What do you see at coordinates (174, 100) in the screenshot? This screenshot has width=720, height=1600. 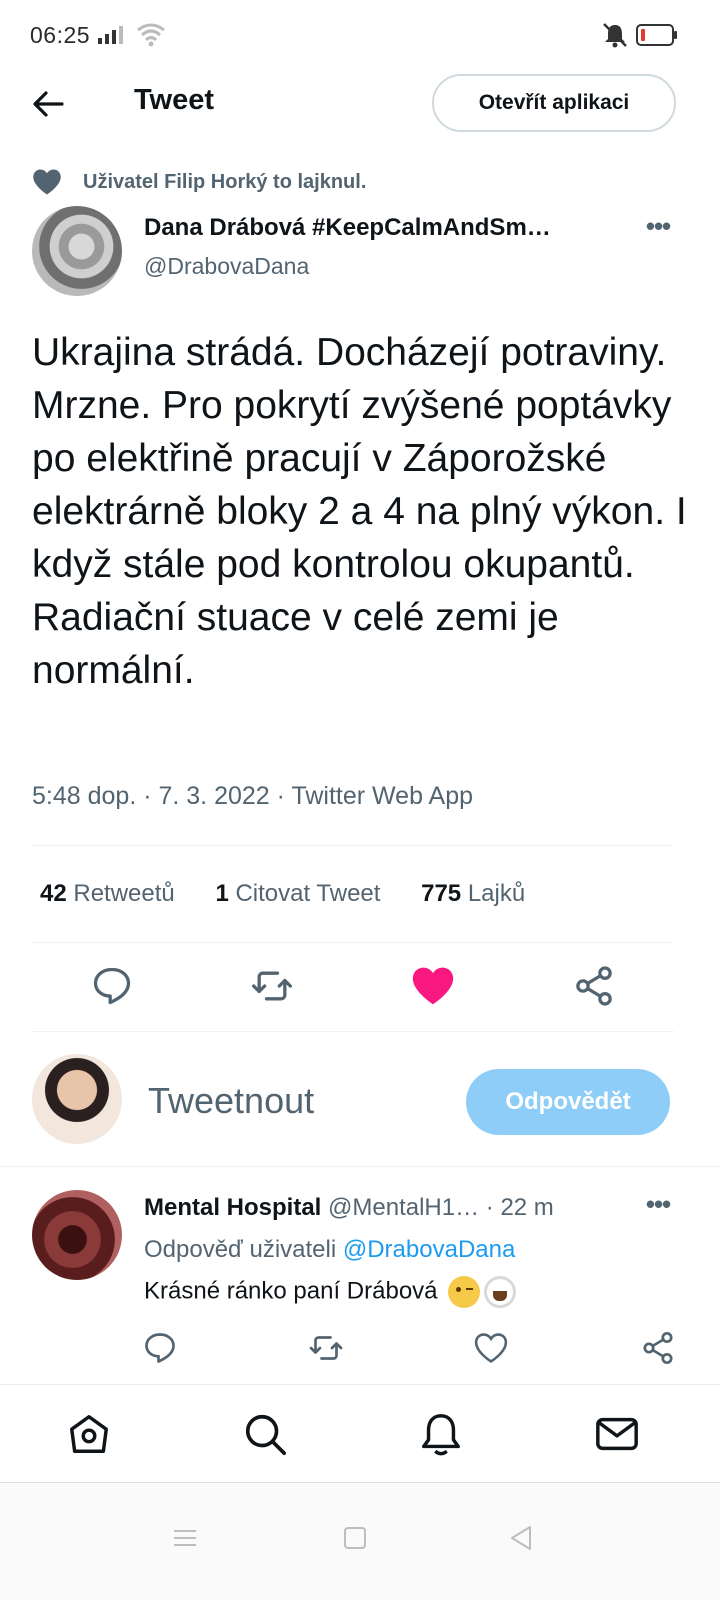 I see `page-title: Tweet` at bounding box center [174, 100].